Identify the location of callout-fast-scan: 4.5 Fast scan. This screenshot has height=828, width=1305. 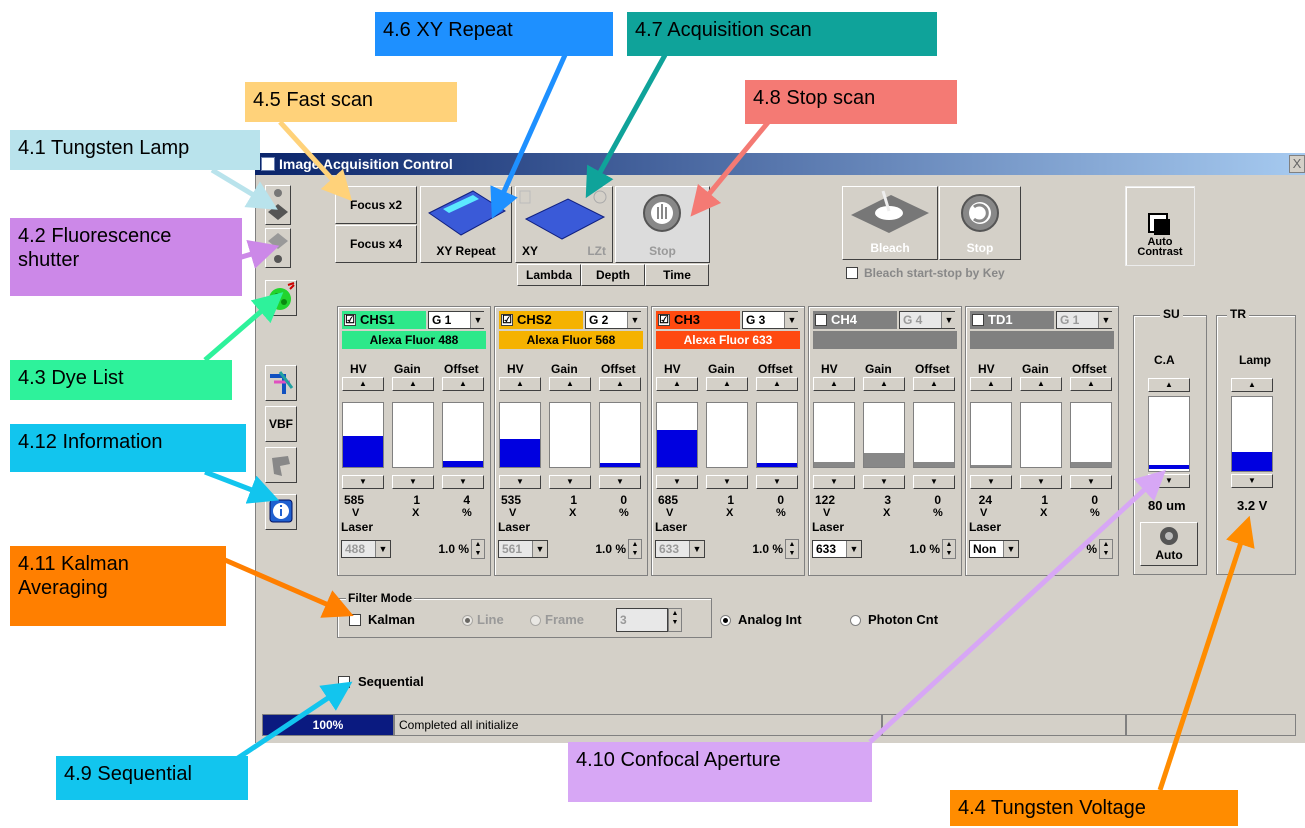
(351, 102).